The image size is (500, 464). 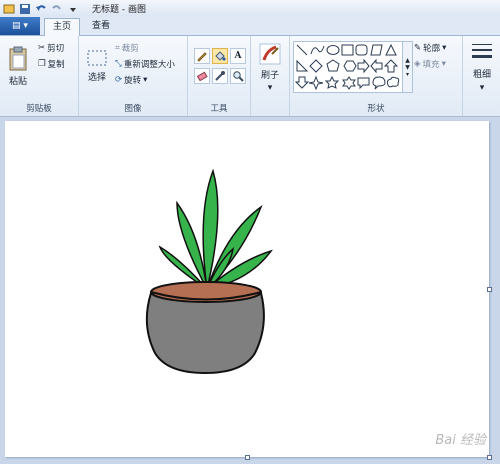 What do you see at coordinates (332, 82) in the screenshot?
I see `five-point-star-shape-icon` at bounding box center [332, 82].